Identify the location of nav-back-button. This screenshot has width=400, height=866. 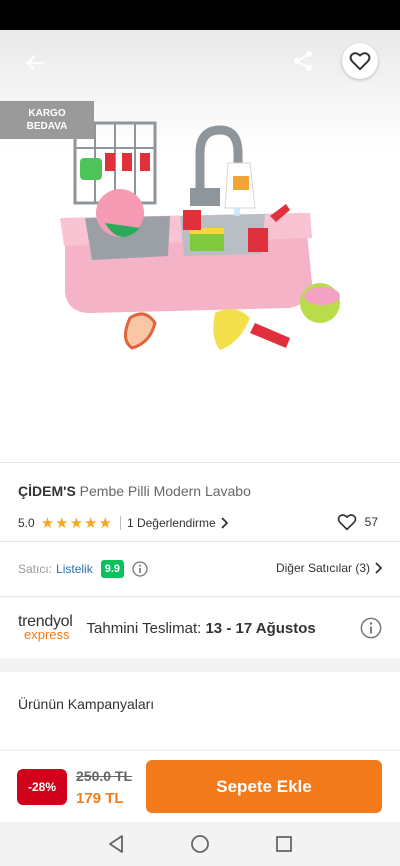
(116, 844).